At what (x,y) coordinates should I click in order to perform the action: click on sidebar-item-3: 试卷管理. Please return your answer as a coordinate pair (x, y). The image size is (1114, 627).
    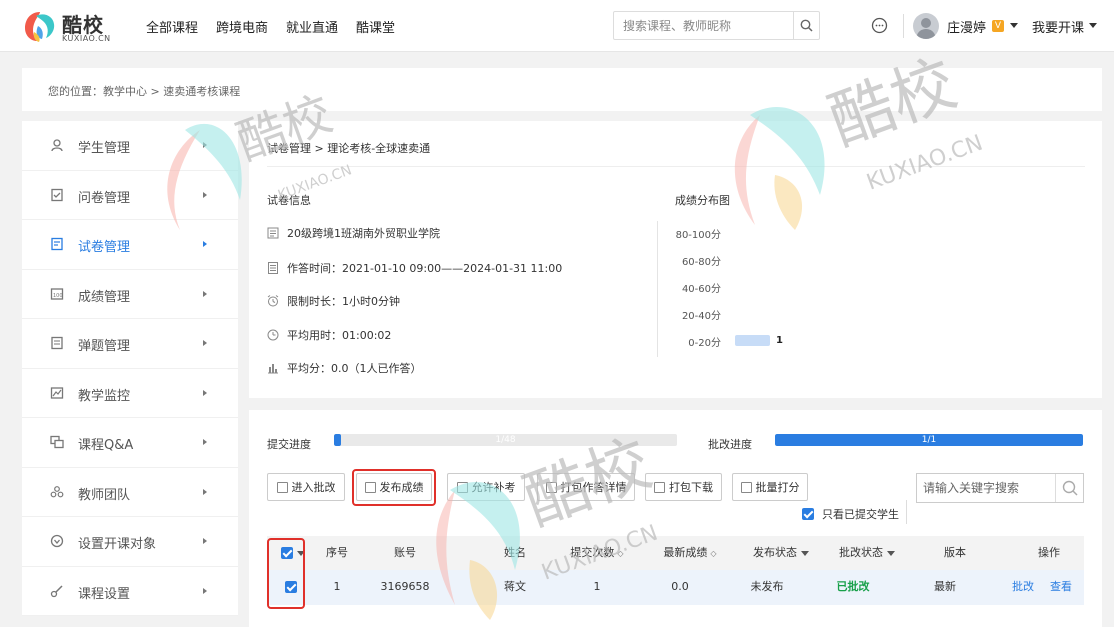
    Looking at the image, I should click on (130, 245).